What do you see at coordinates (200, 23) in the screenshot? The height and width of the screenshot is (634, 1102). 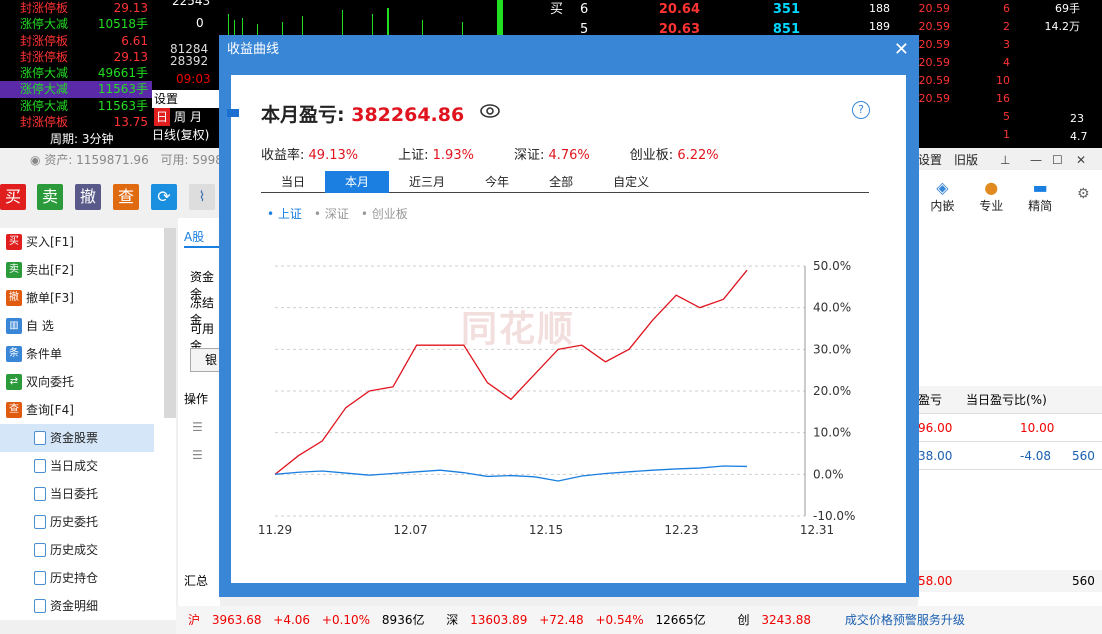 I see `mini-value: 0` at bounding box center [200, 23].